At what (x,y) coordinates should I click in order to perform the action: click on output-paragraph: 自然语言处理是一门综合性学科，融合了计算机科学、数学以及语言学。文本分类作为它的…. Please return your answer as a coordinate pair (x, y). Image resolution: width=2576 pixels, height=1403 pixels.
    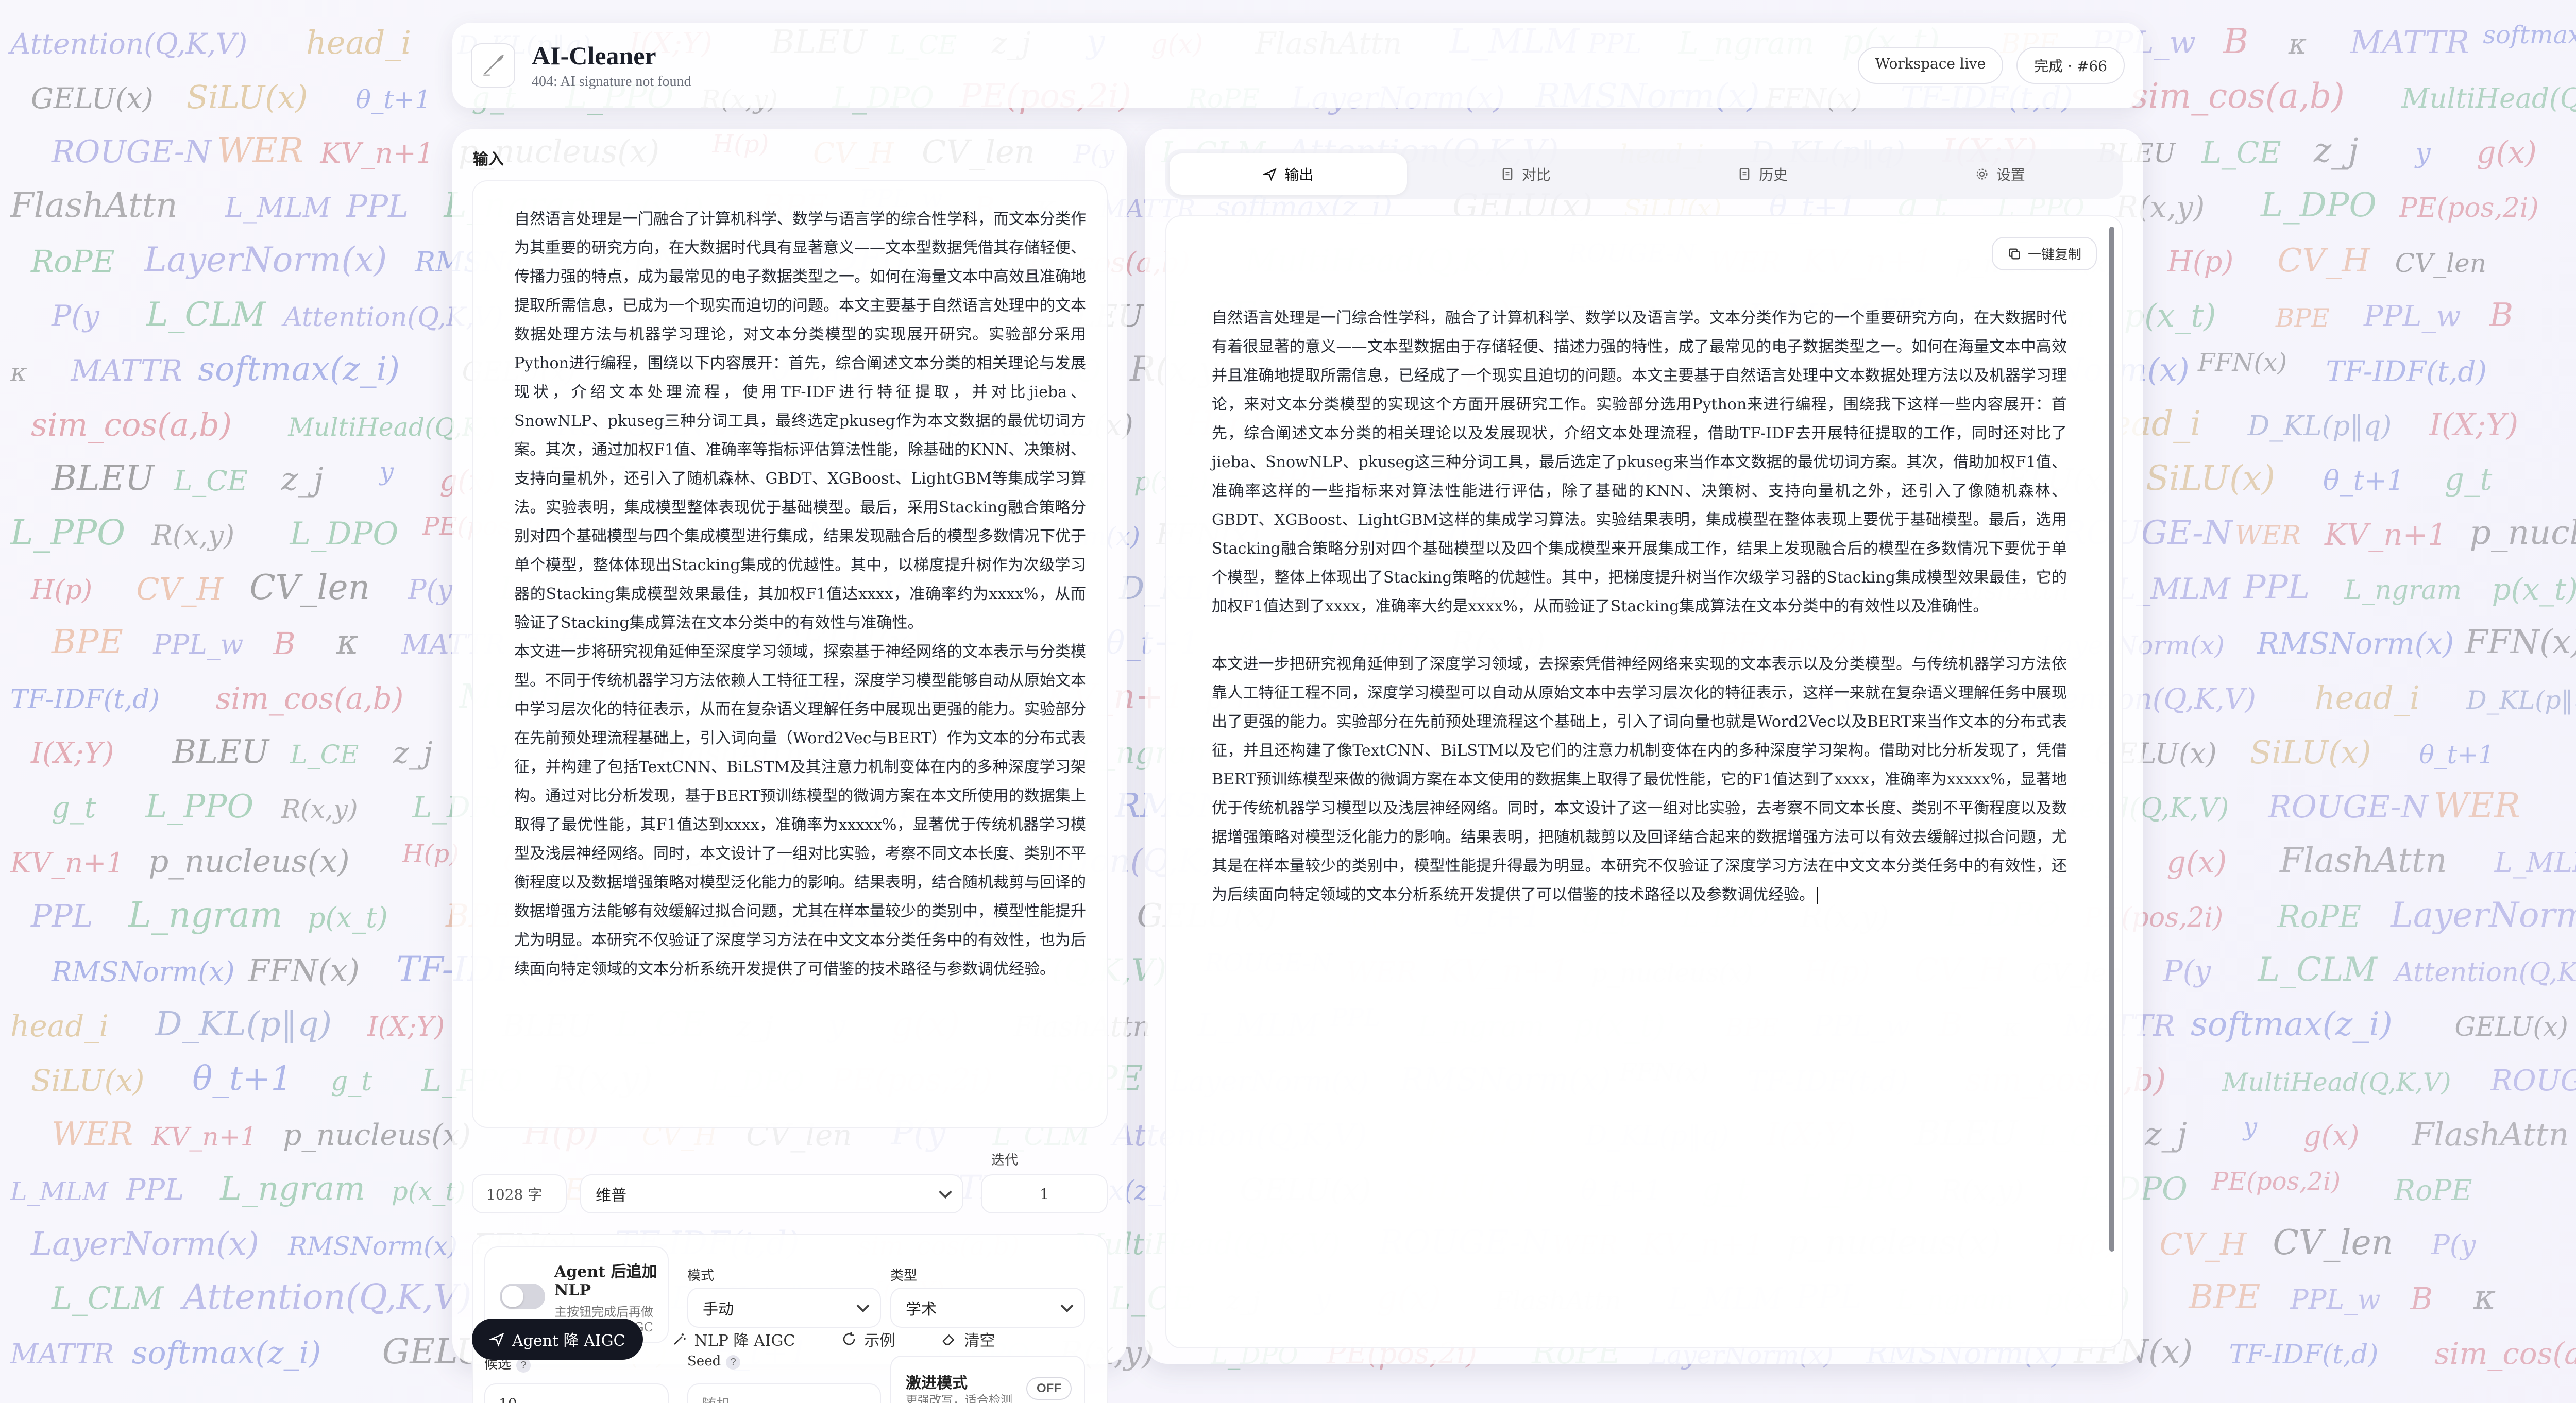
    Looking at the image, I should click on (1640, 462).